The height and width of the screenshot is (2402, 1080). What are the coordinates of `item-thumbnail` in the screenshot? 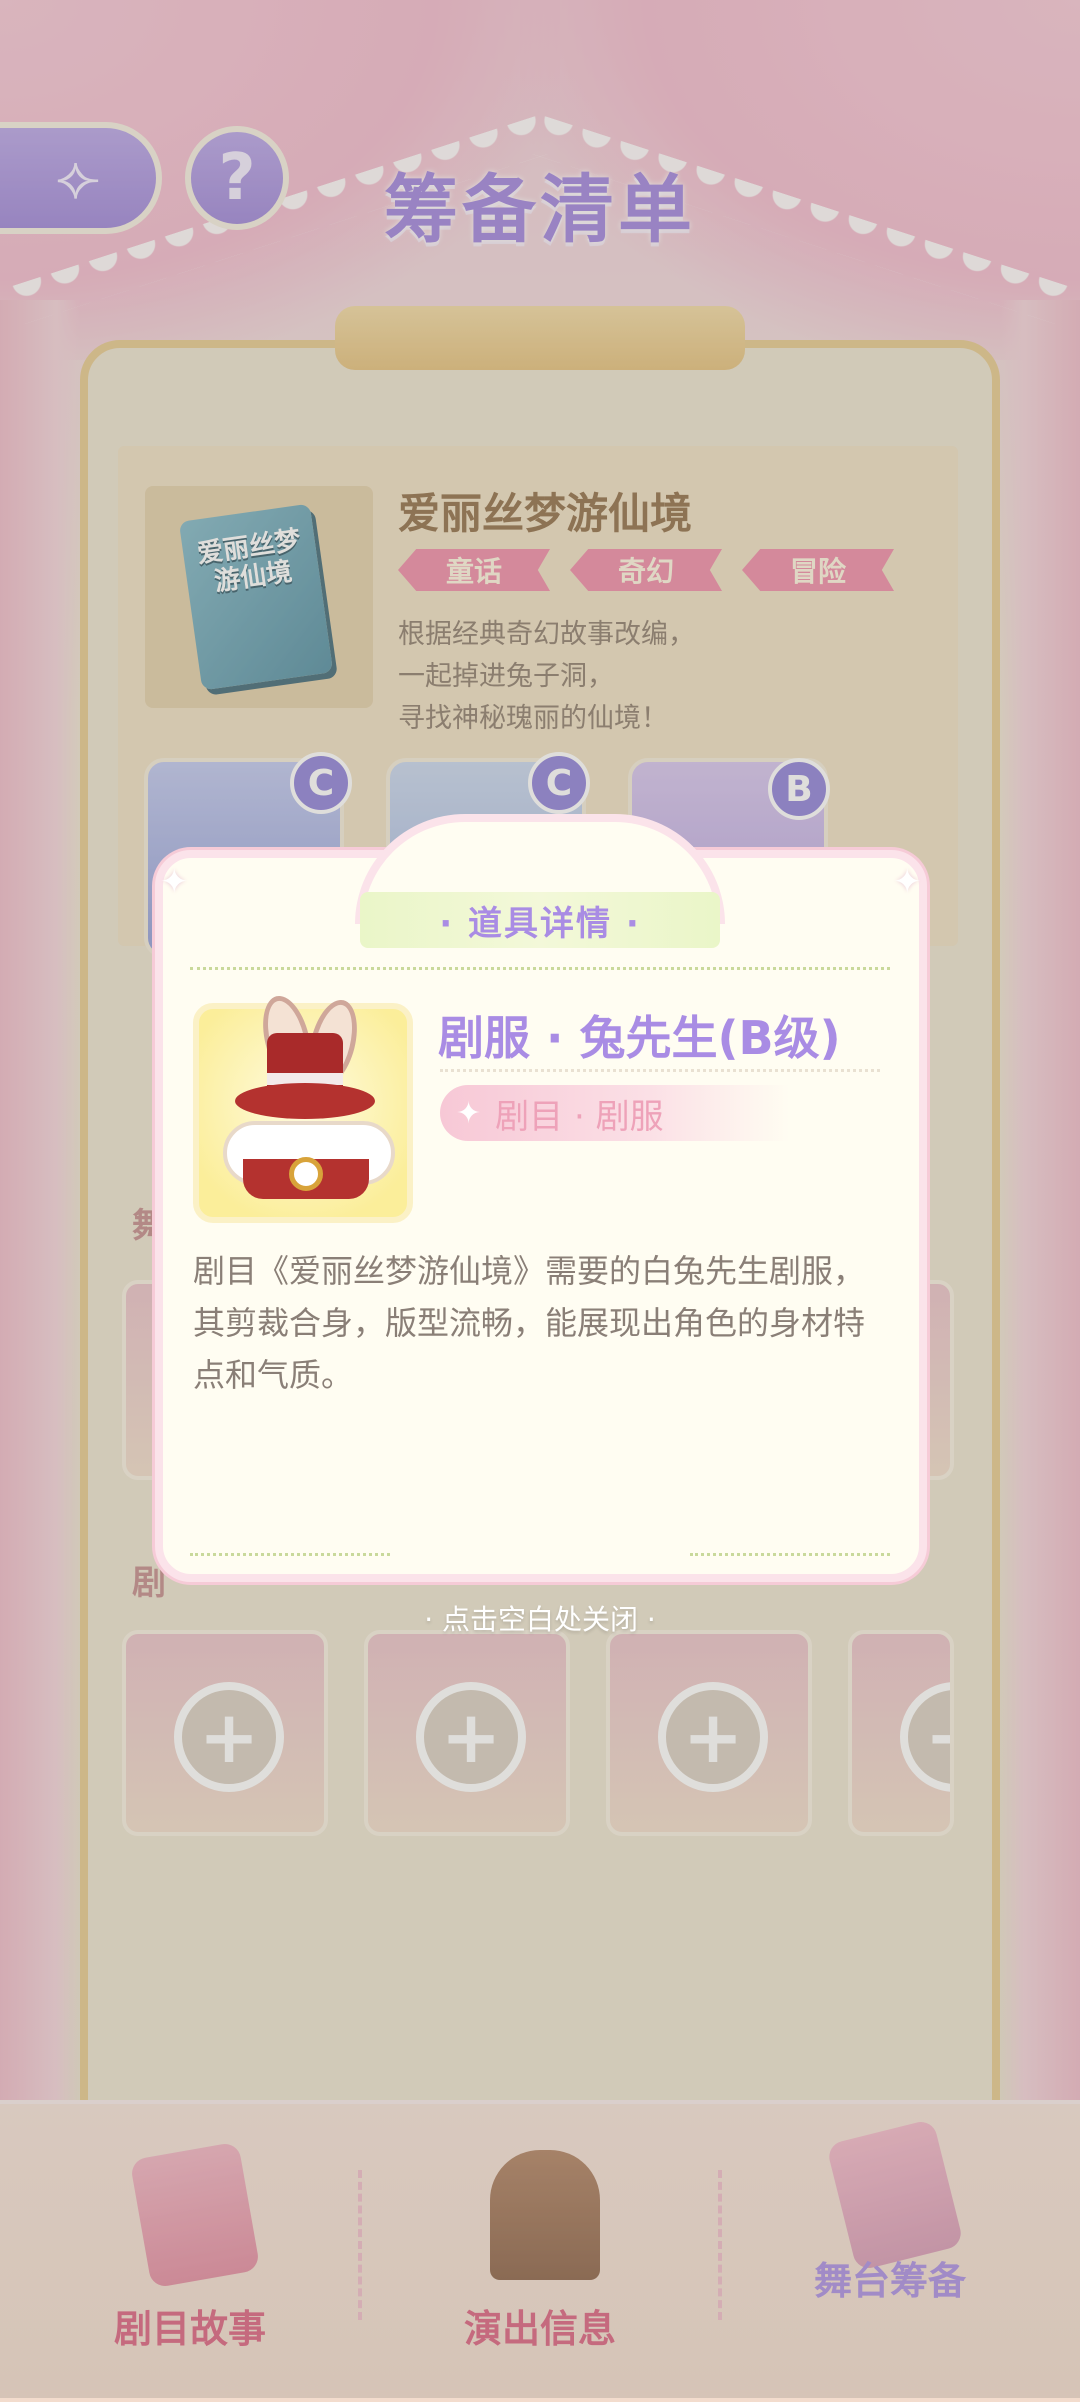 It's located at (303, 1106).